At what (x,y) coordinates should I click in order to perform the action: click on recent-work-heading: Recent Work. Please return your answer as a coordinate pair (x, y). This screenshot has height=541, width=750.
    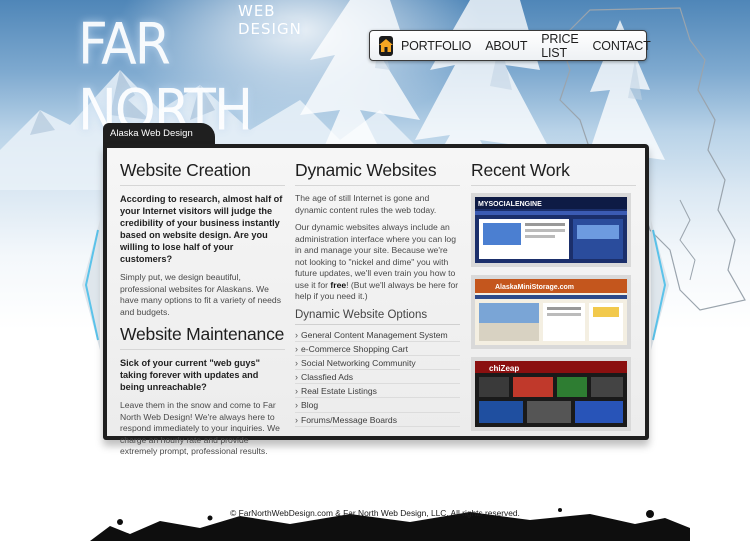
    Looking at the image, I should click on (553, 173).